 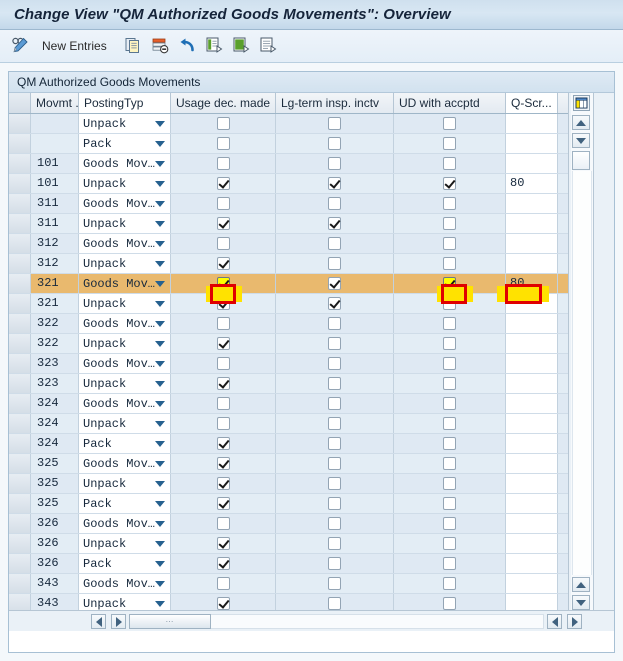 I want to click on table-row: 325 Unpack, so click(x=311, y=484).